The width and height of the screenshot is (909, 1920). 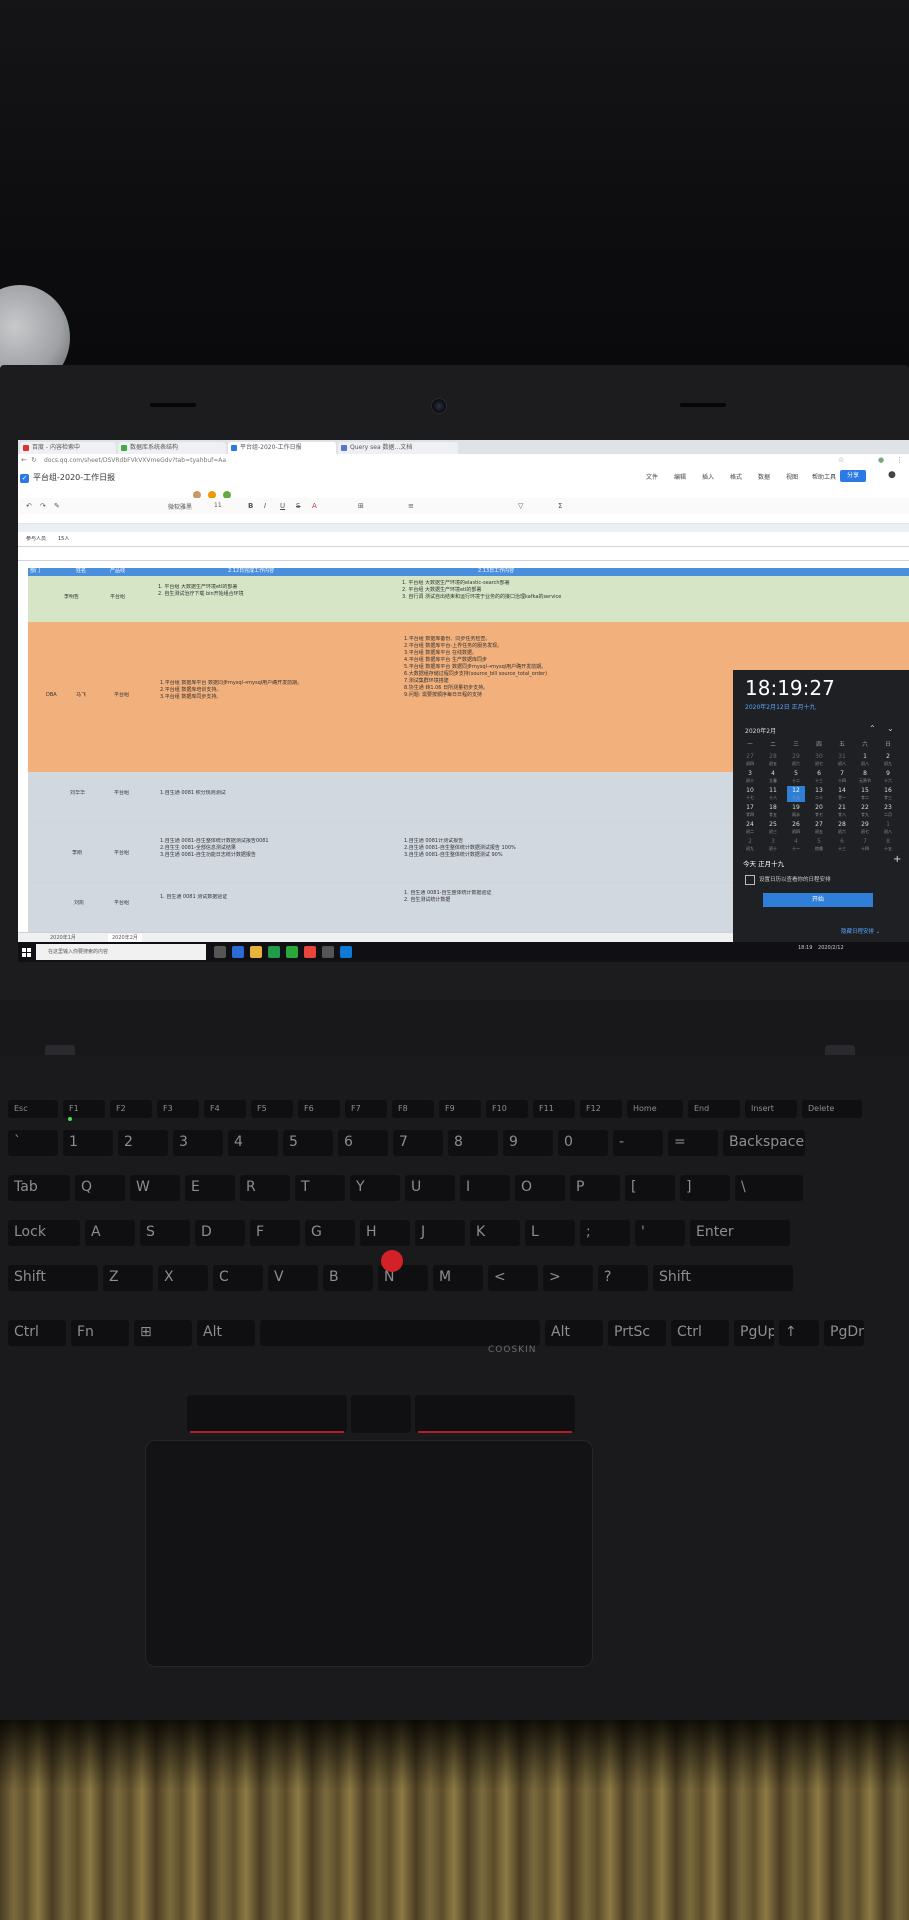 I want to click on calendar-day: 27 初四, so click(x=750, y=760).